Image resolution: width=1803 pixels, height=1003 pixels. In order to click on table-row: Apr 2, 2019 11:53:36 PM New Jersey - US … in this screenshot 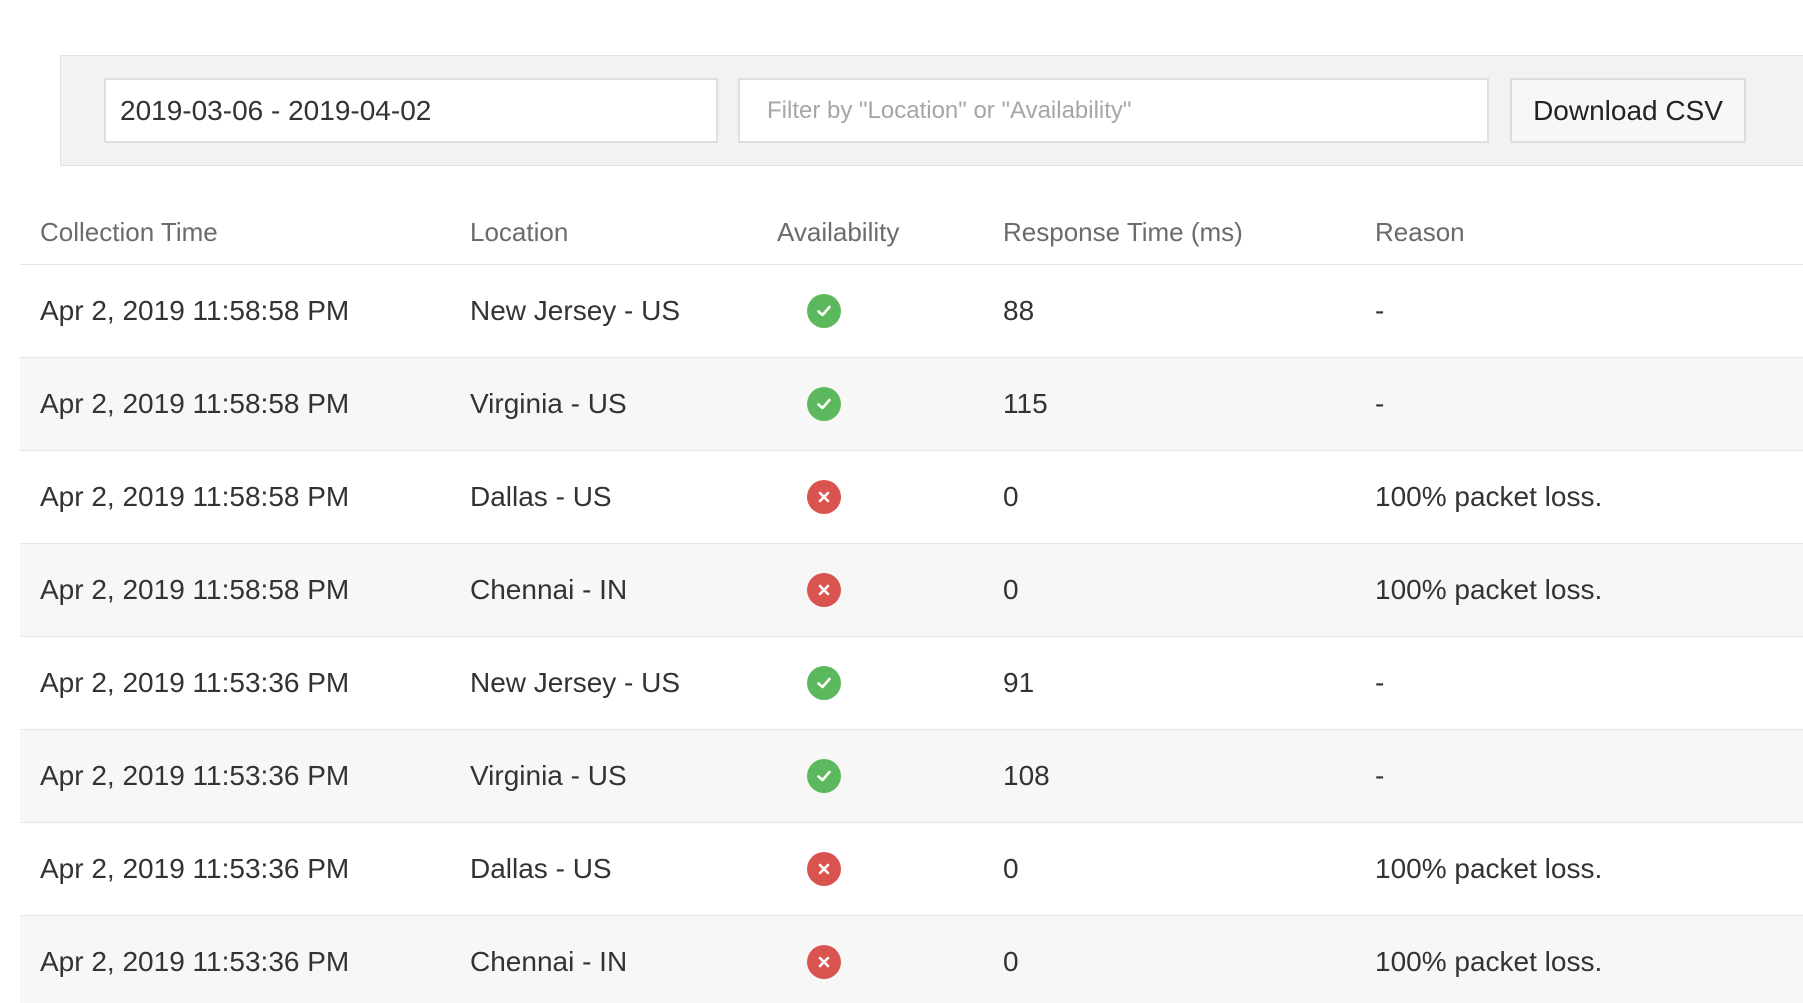, I will do `click(911, 683)`.